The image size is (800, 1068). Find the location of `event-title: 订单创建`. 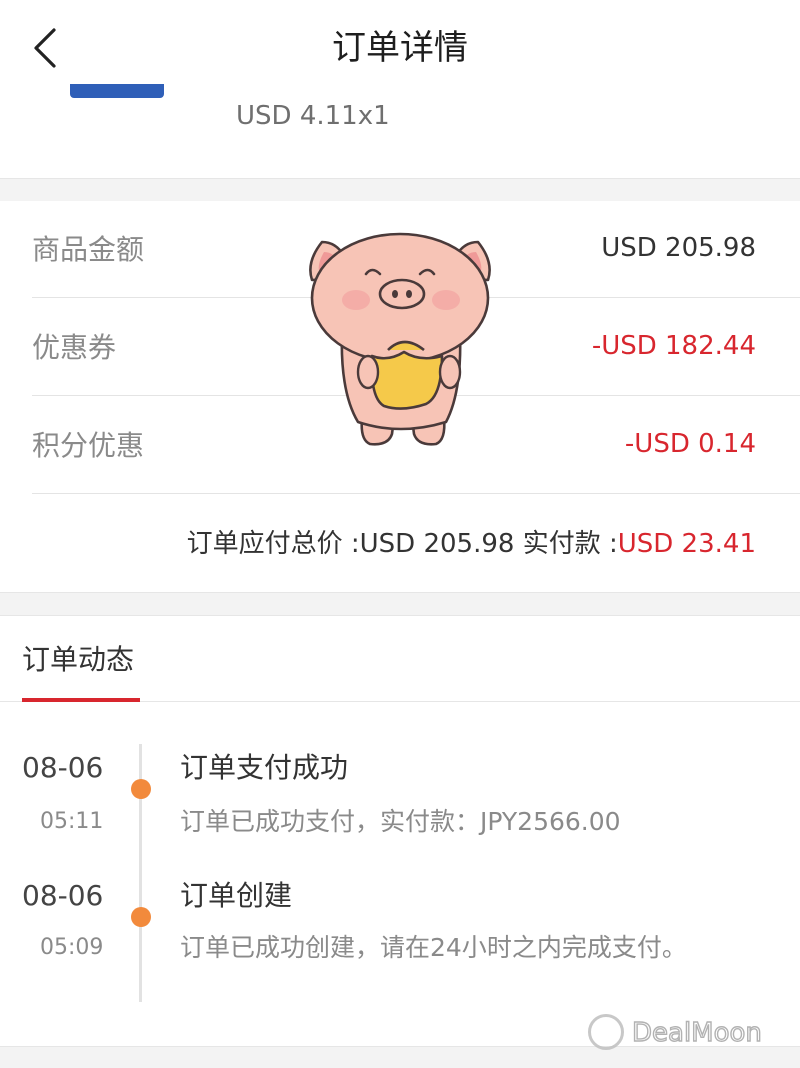

event-title: 订单创建 is located at coordinates (236, 895).